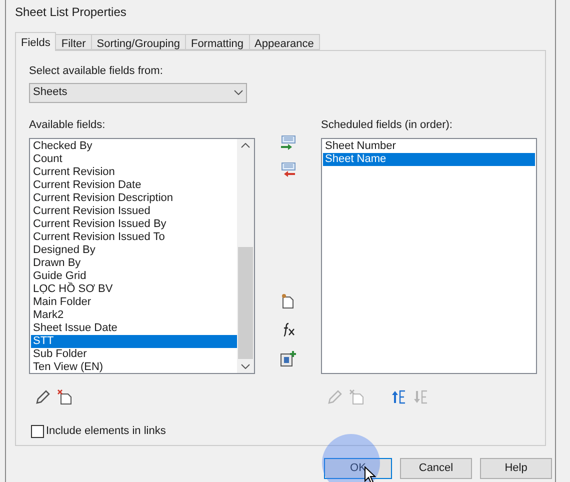 The height and width of the screenshot is (482, 570). What do you see at coordinates (245, 366) in the screenshot?
I see `scroll-down-icon` at bounding box center [245, 366].